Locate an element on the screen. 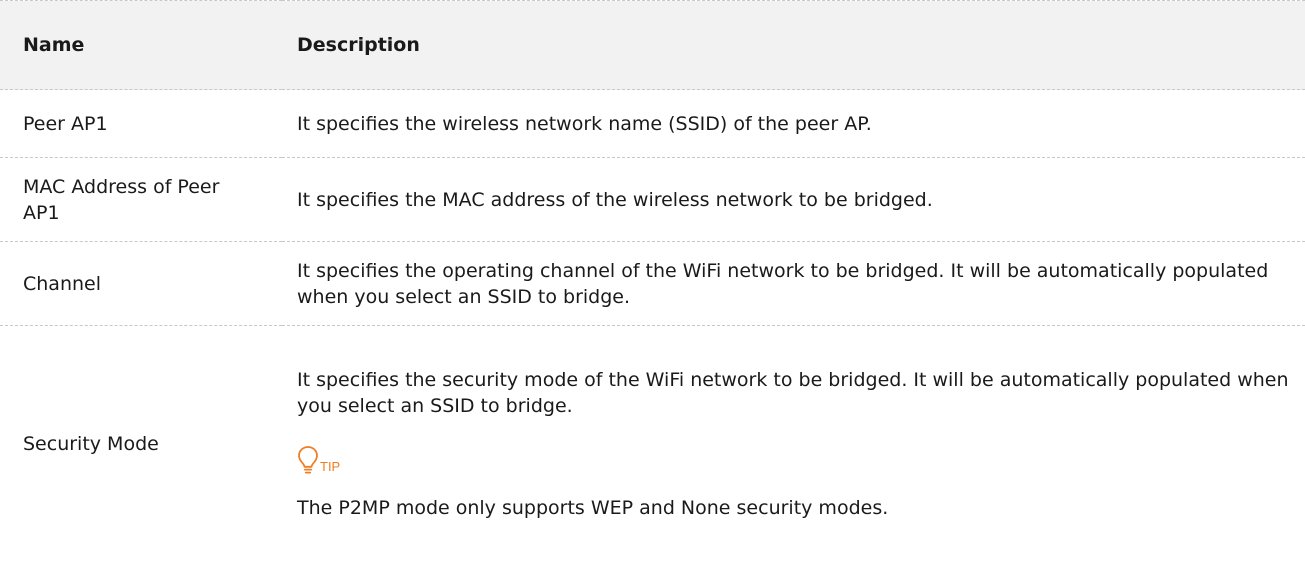 This screenshot has width=1305, height=562. param-name: Channel is located at coordinates (62, 283).